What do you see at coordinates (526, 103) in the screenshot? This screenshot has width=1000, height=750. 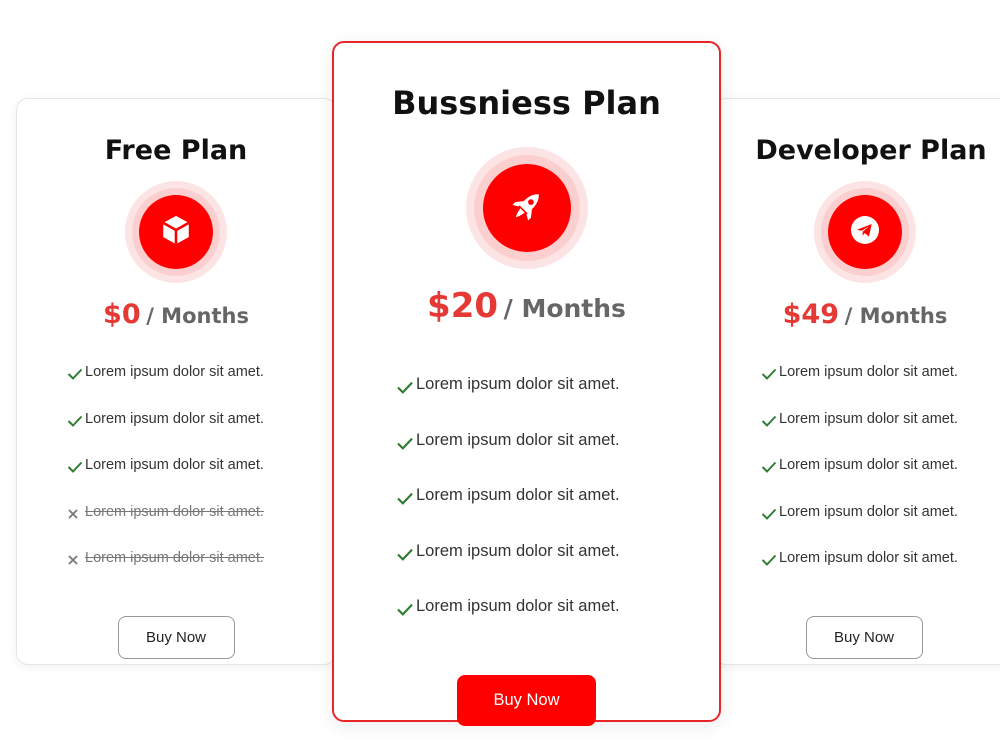 I see `plan-title: Bussniess Plan` at bounding box center [526, 103].